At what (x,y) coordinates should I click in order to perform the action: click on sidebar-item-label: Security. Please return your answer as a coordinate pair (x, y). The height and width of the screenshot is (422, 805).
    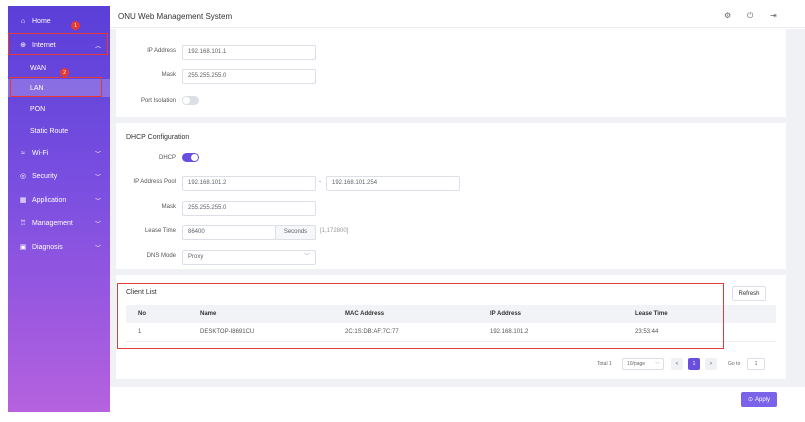
    Looking at the image, I should click on (45, 176).